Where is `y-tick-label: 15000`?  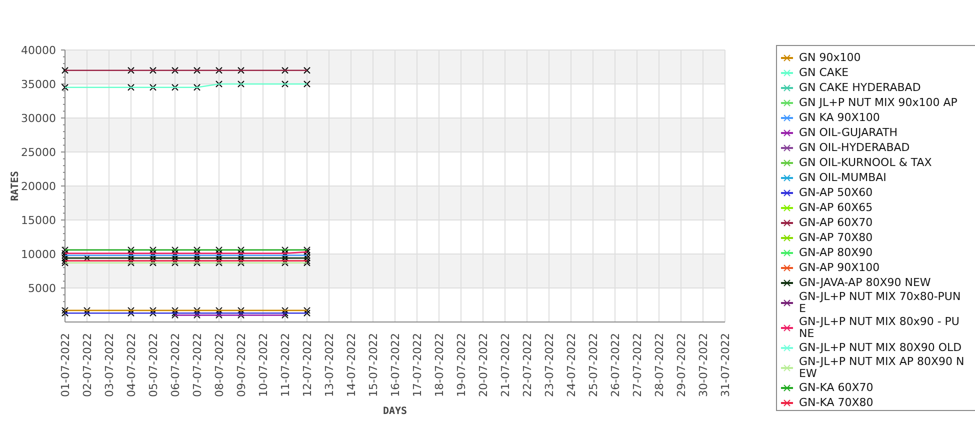
y-tick-label: 15000 is located at coordinates (38, 220).